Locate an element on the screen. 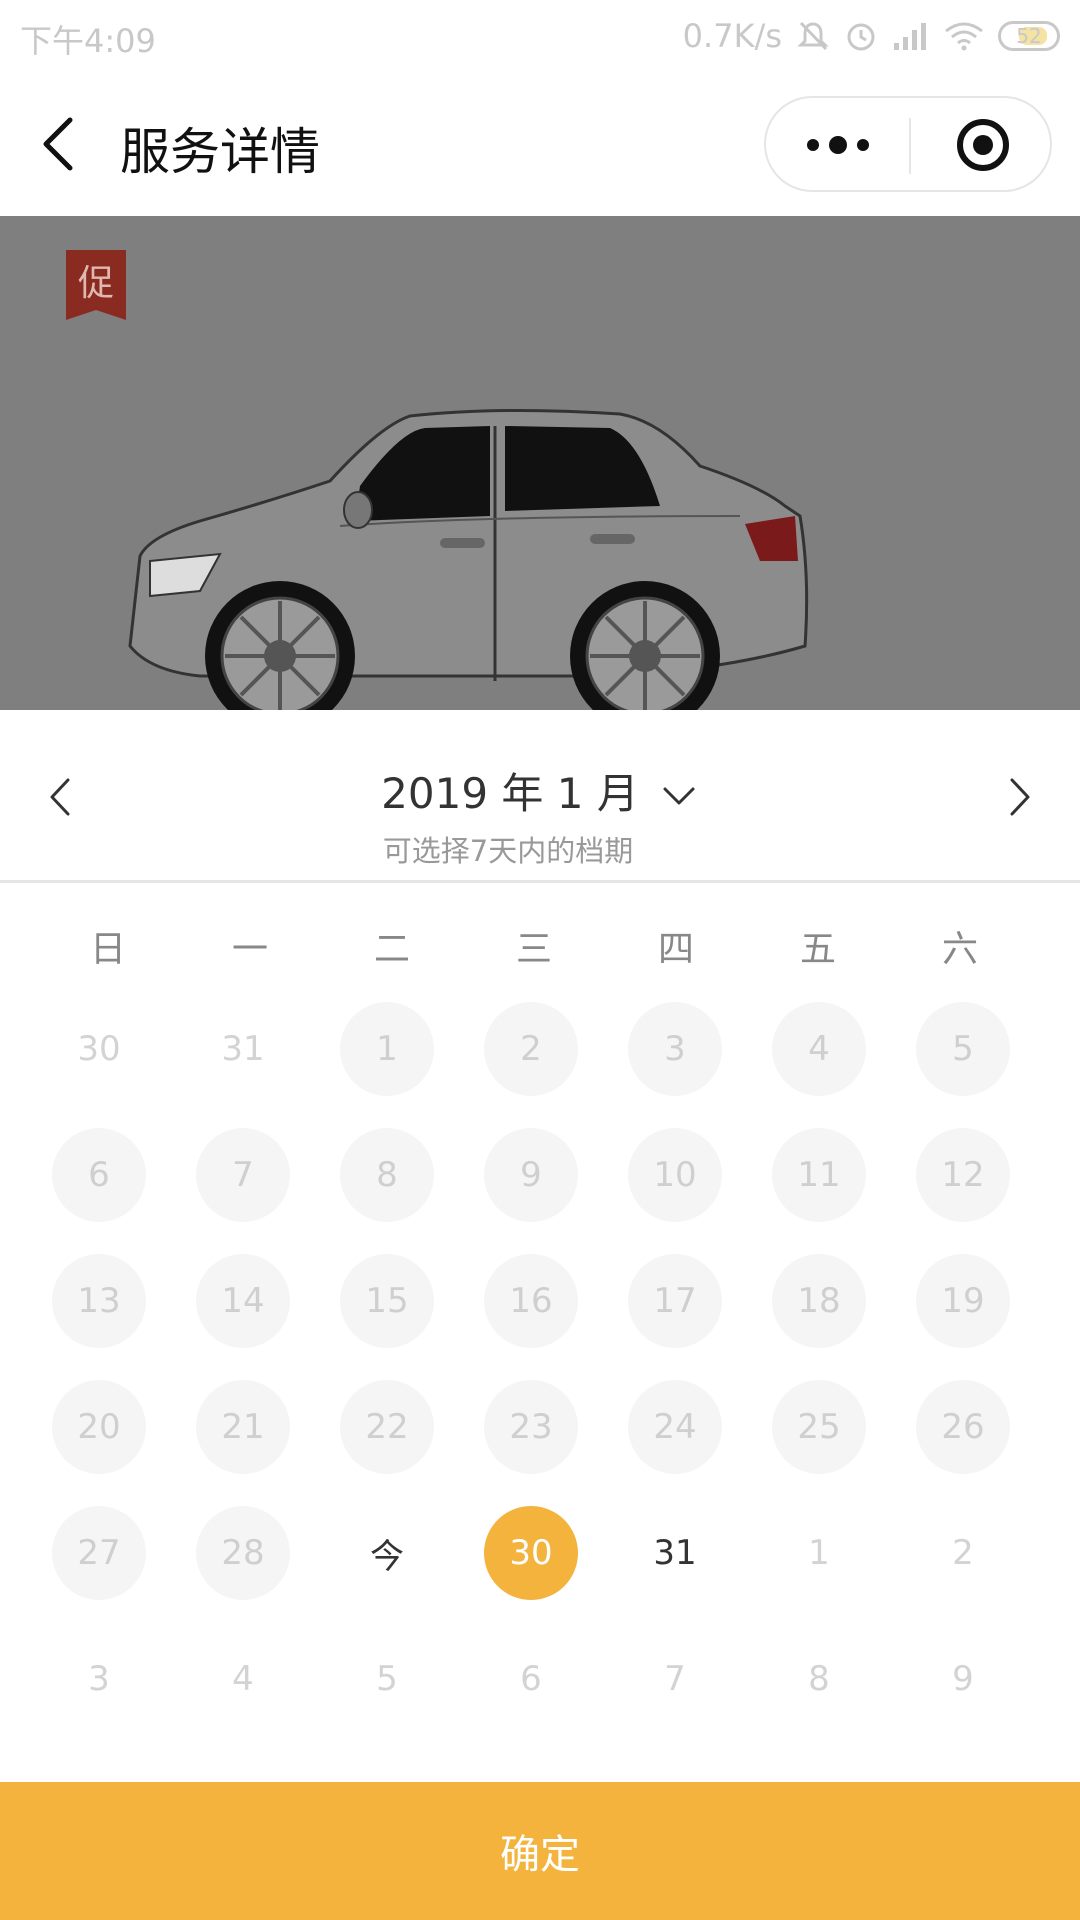  alarm-icon is located at coordinates (861, 37).